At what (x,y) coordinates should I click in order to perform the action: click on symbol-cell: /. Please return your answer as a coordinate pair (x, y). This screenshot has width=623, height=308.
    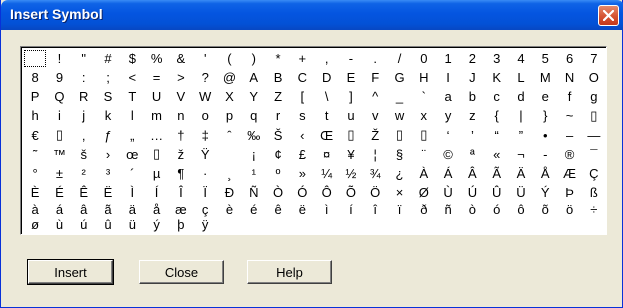
    Looking at the image, I should click on (399, 58).